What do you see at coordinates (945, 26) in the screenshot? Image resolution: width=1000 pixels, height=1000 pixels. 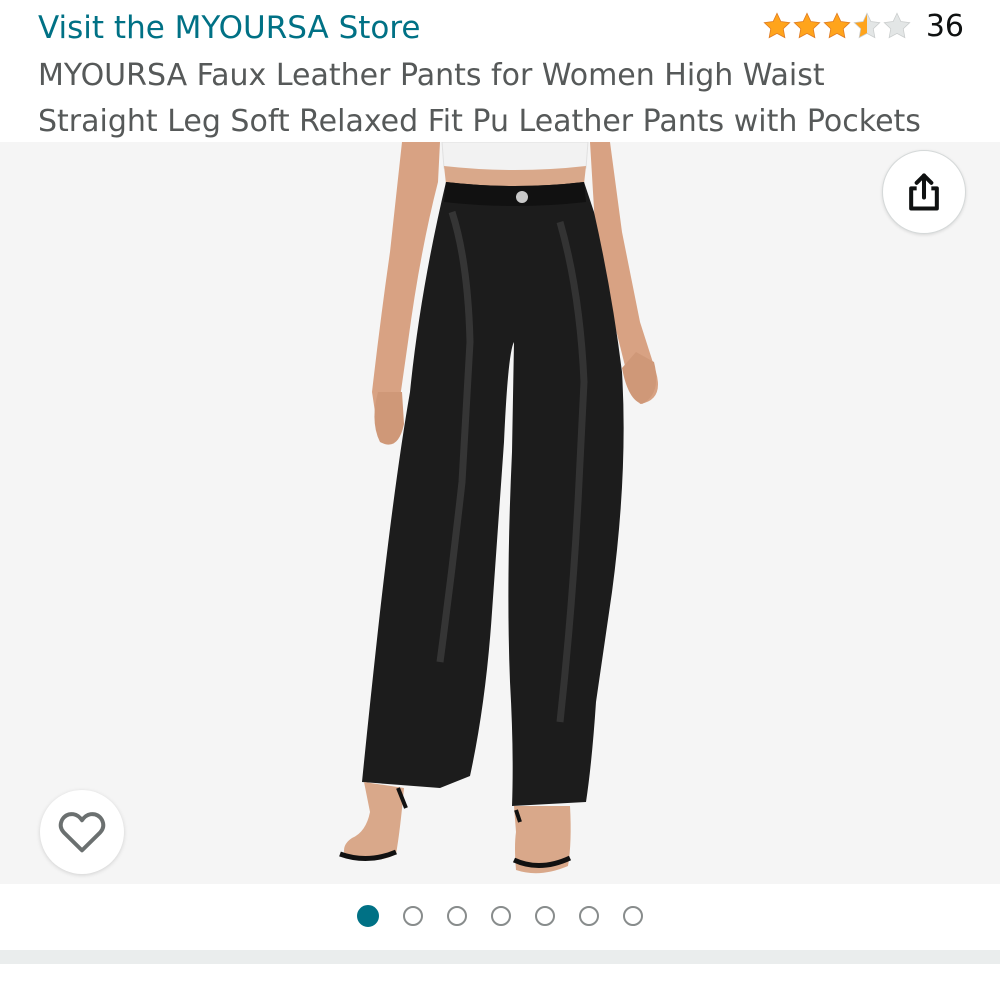 I see `rating-count: 36` at bounding box center [945, 26].